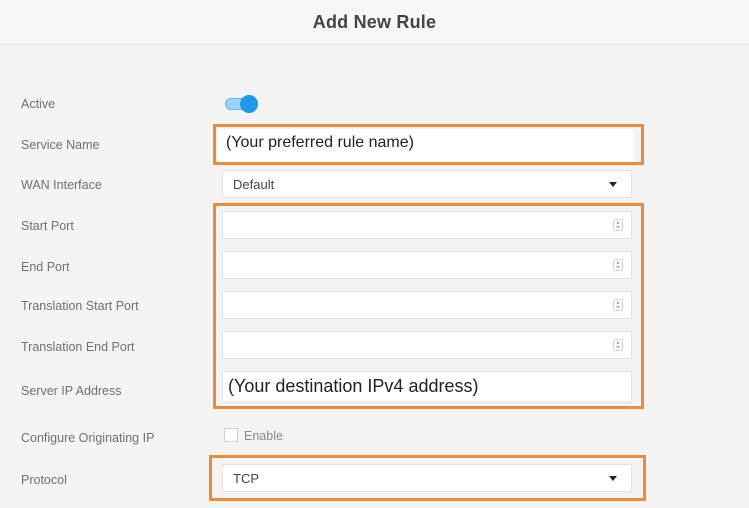 This screenshot has height=508, width=749. What do you see at coordinates (246, 478) in the screenshot?
I see `protocol-value: TCP` at bounding box center [246, 478].